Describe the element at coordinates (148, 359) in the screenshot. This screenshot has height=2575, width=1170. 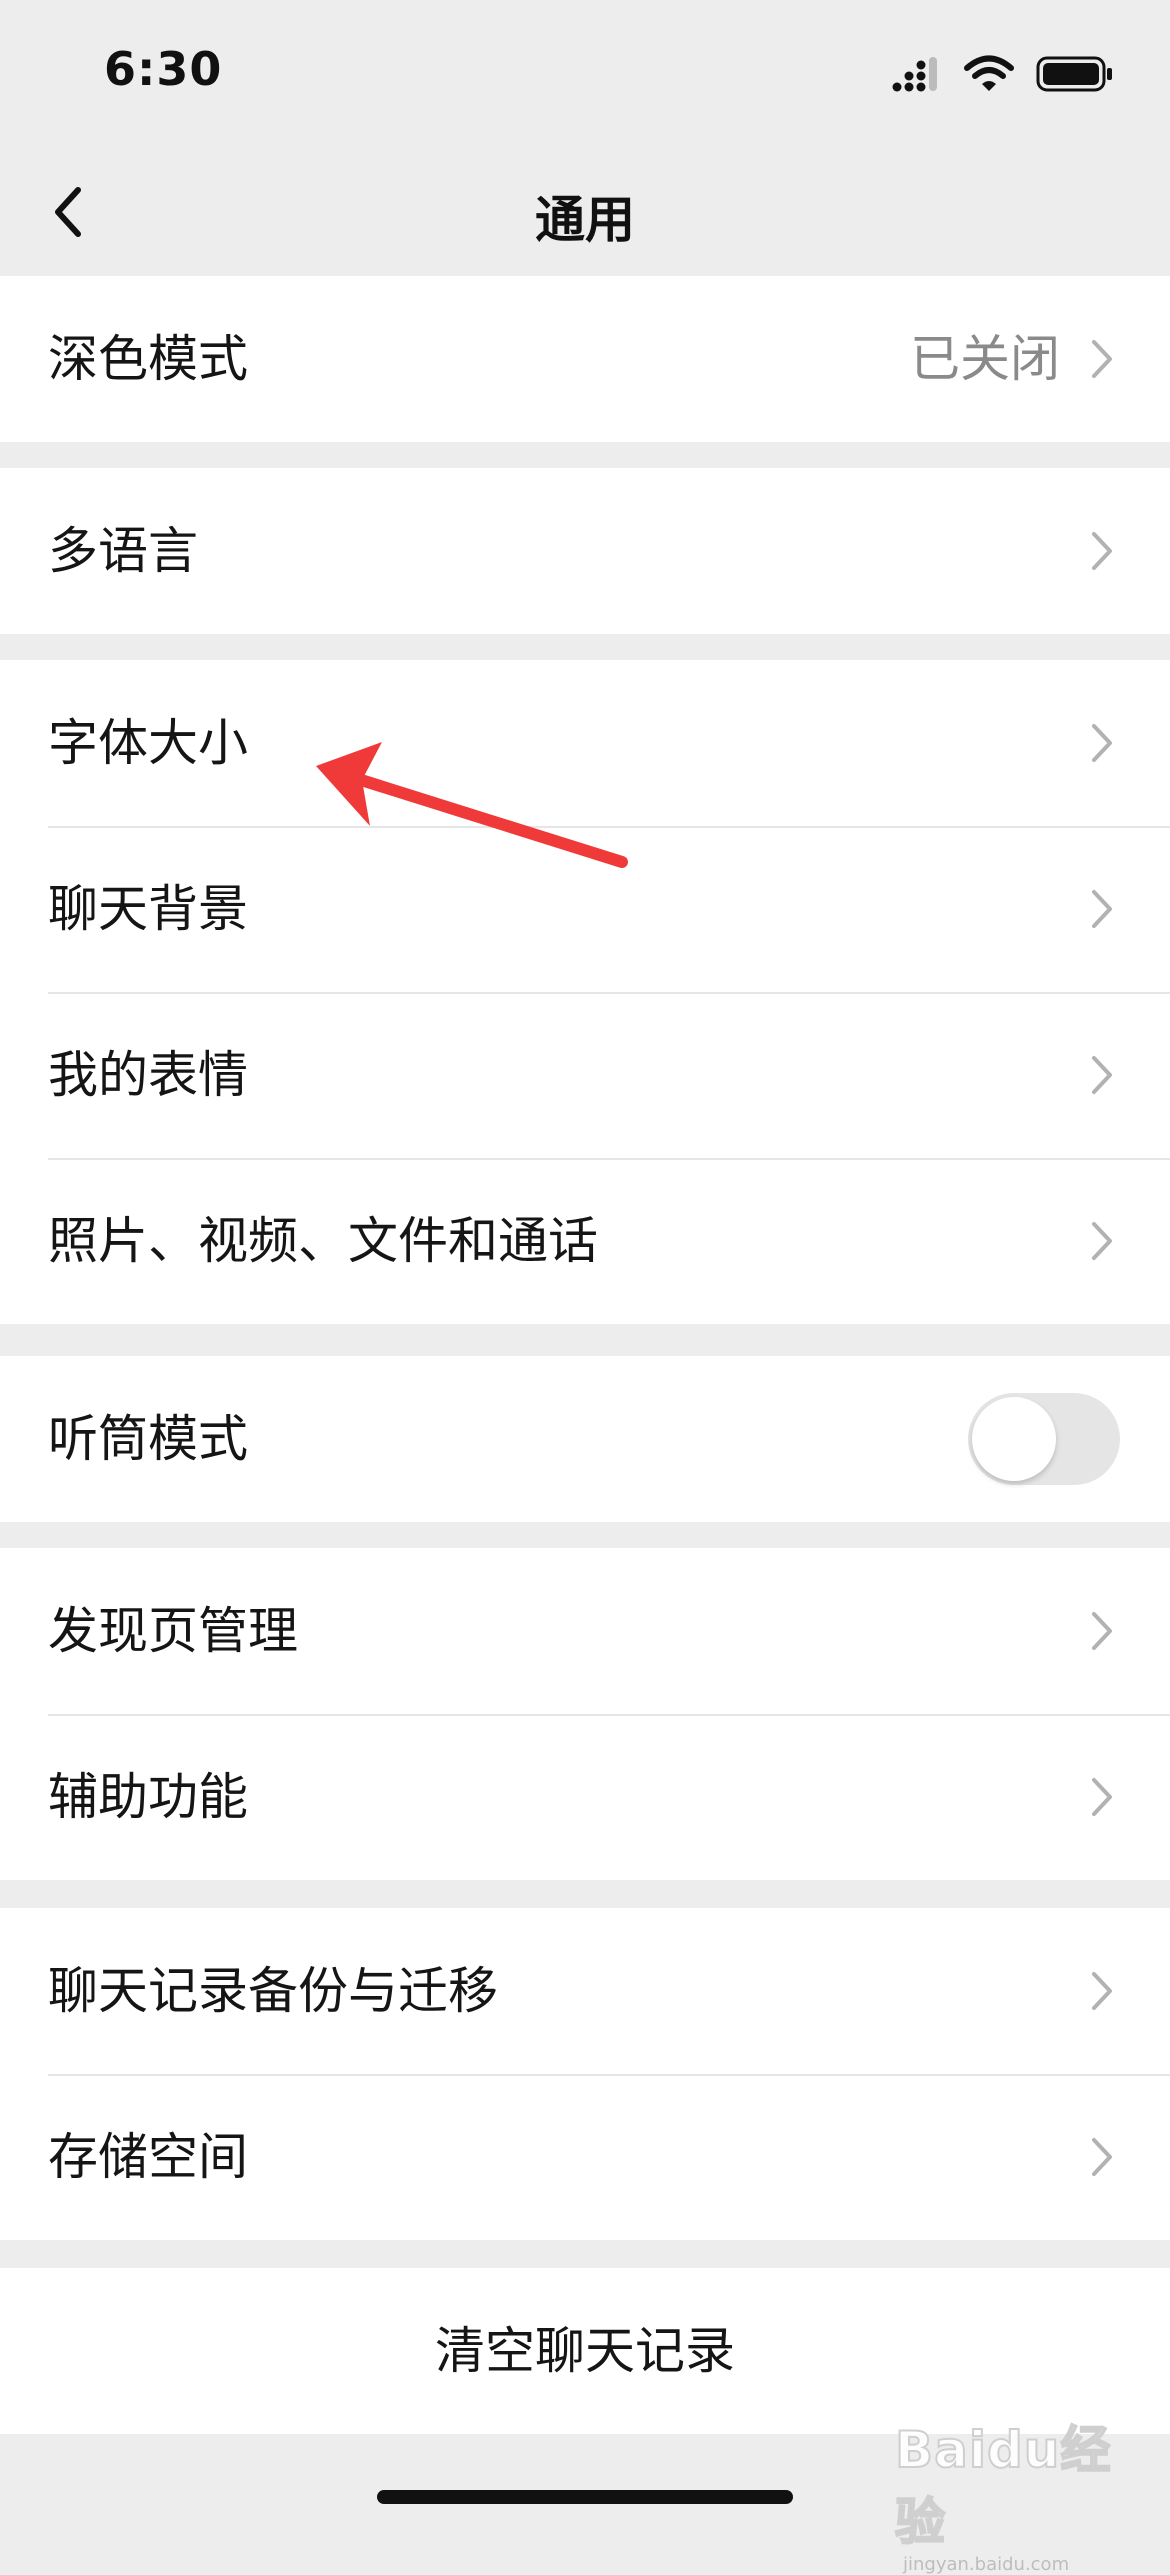
I see `list-item-label: 深色模式` at that location.